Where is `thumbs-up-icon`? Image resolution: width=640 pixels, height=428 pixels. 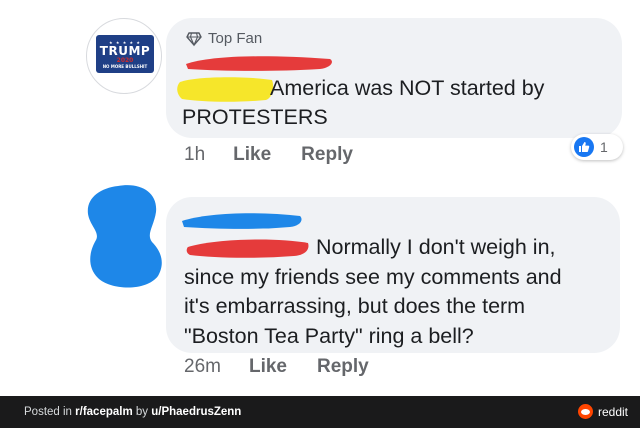 thumbs-up-icon is located at coordinates (584, 147).